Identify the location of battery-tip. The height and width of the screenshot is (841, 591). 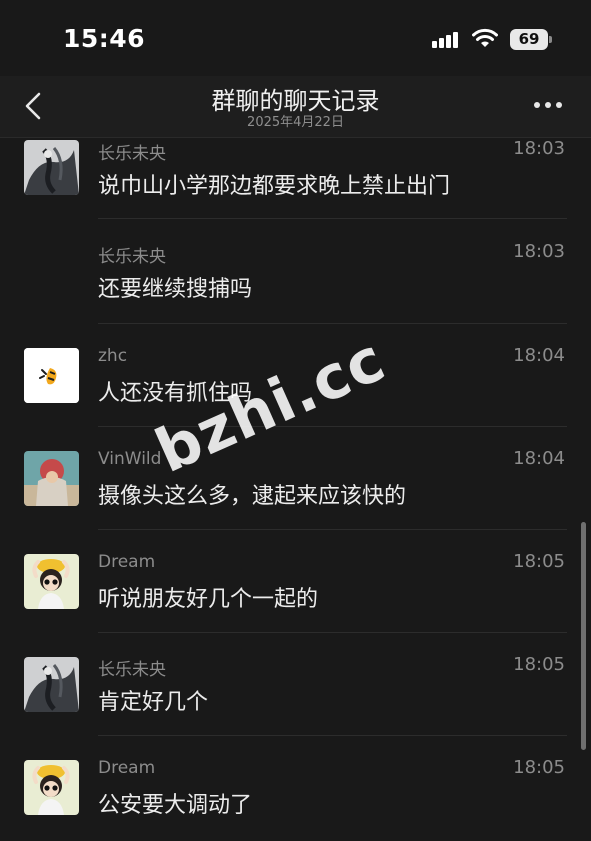
(550, 39).